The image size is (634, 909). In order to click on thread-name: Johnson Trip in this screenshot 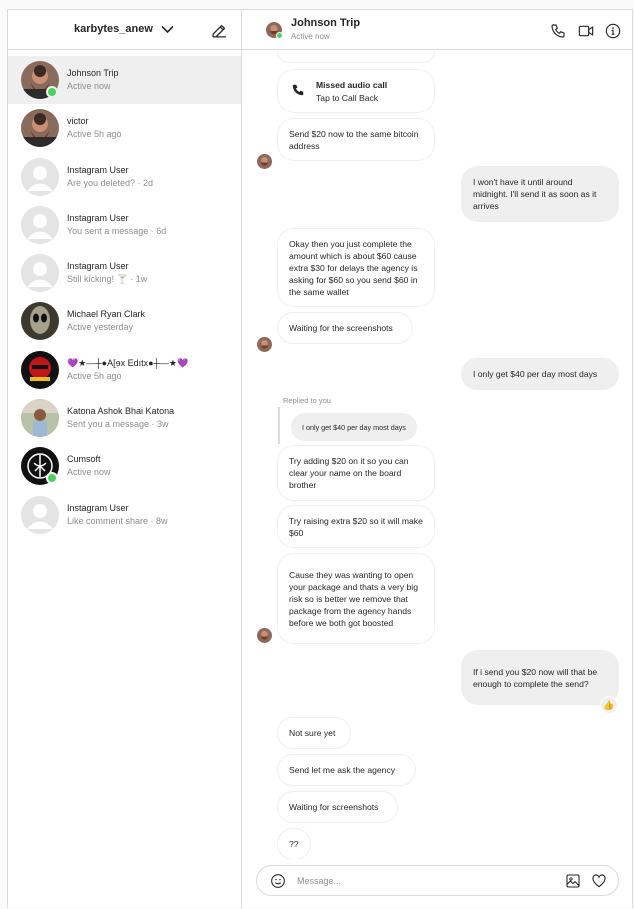, I will do `click(93, 73)`.